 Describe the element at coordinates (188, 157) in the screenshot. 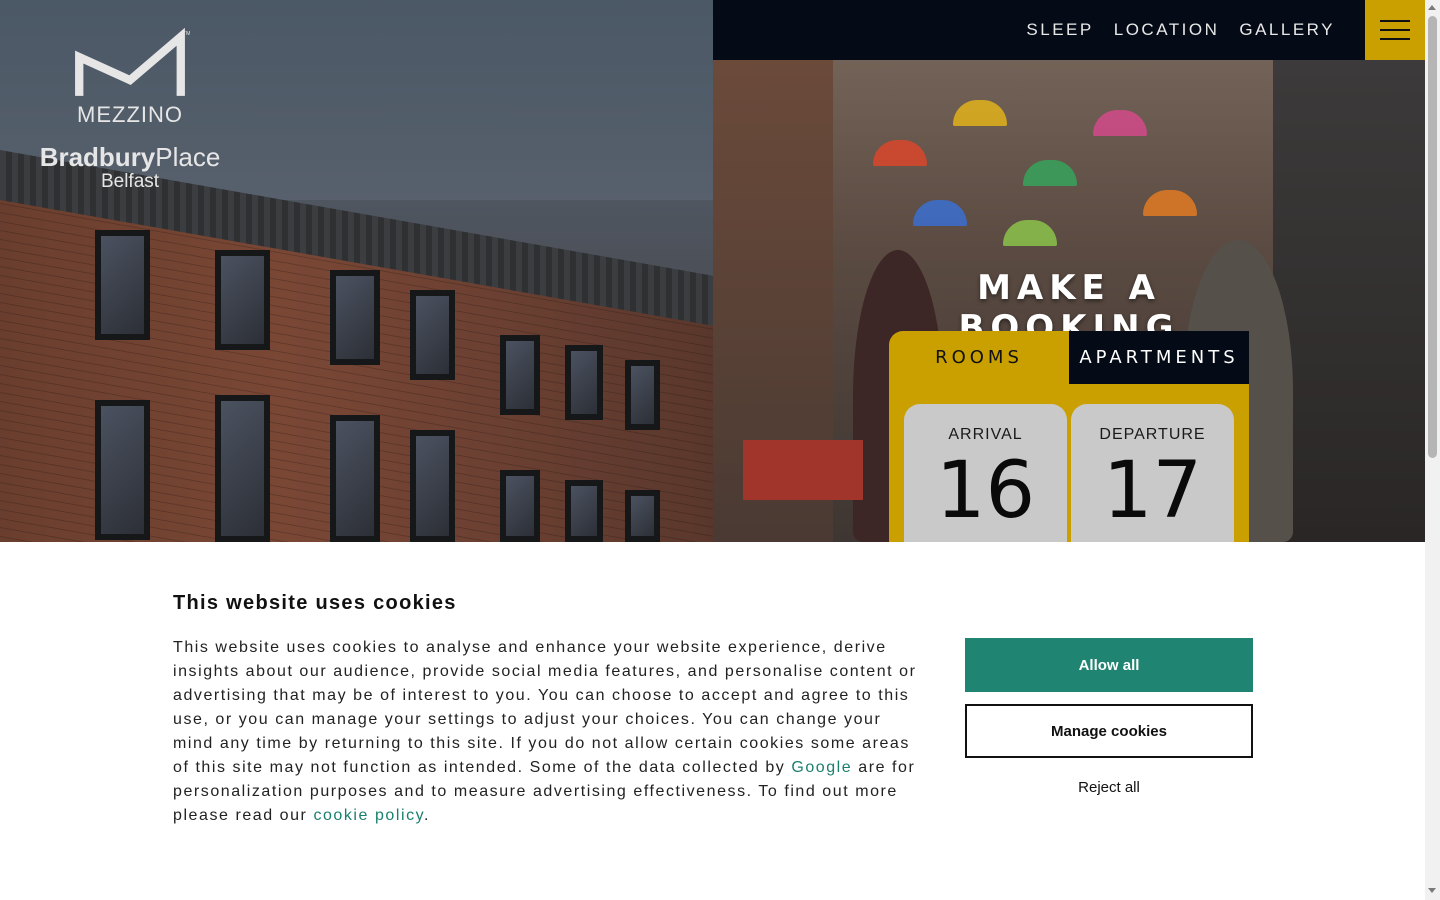

I see `logo-place-light: Place` at that location.